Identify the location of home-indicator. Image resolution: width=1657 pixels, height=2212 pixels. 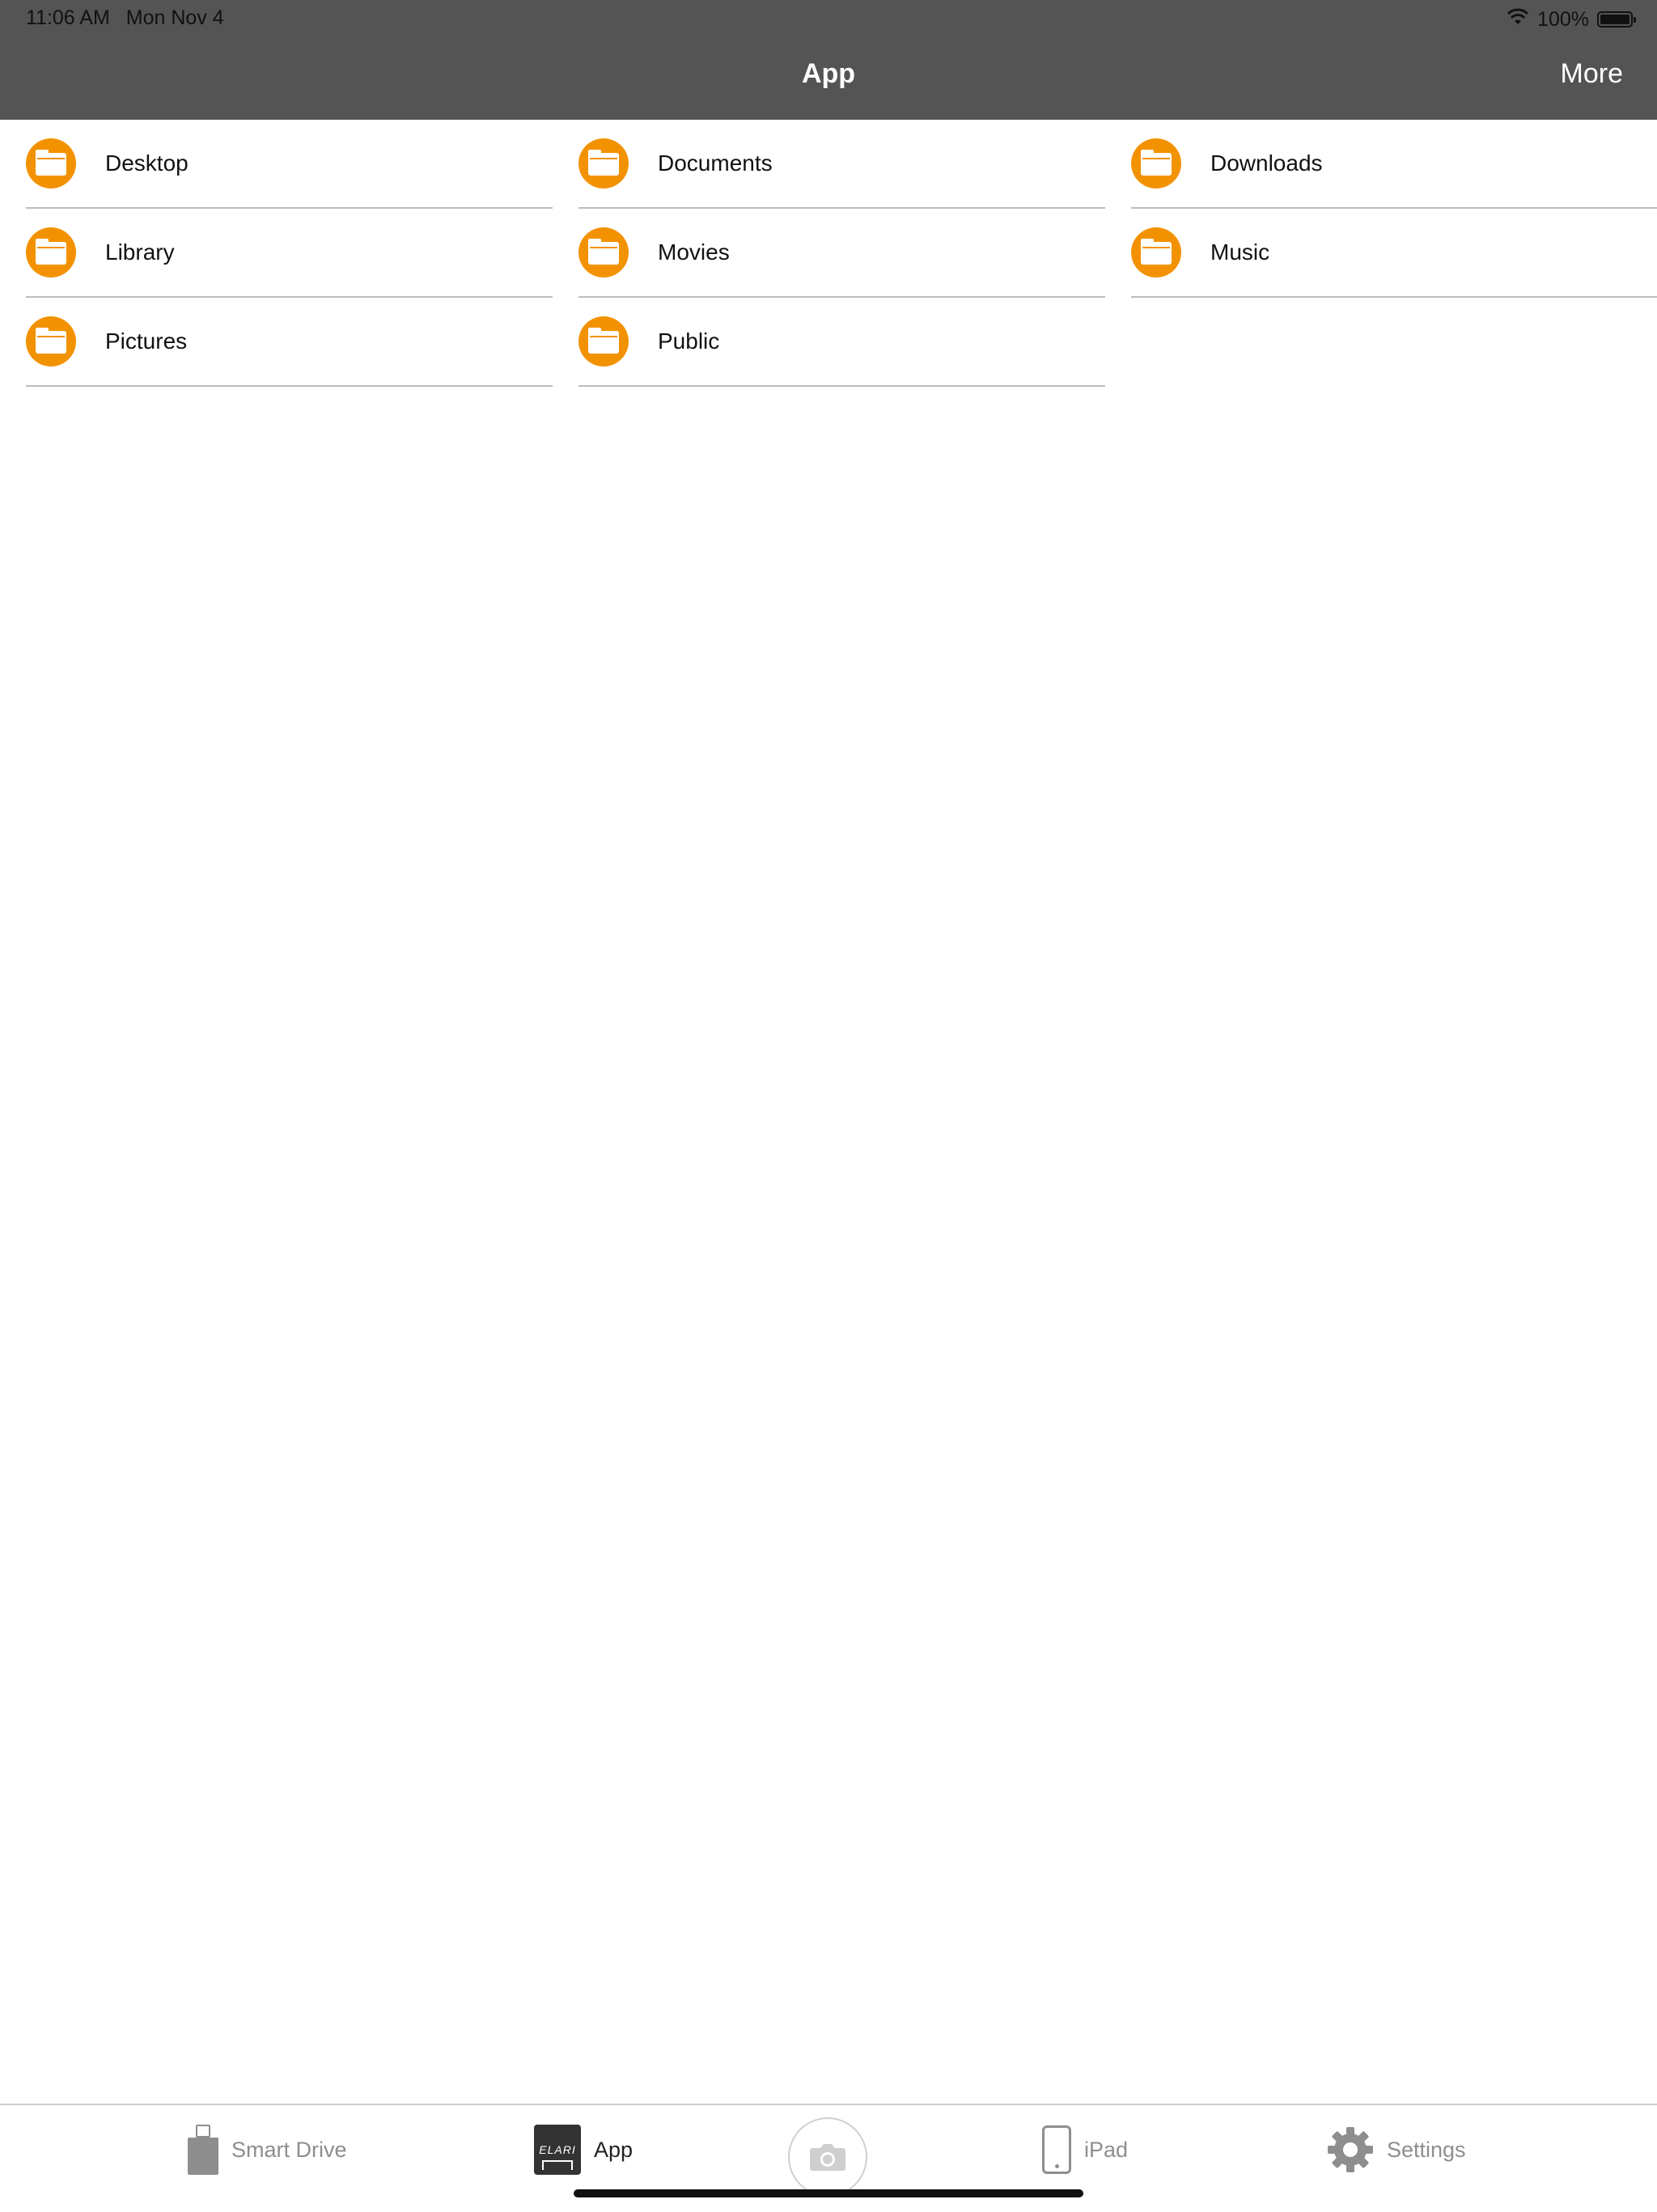
(828, 2193).